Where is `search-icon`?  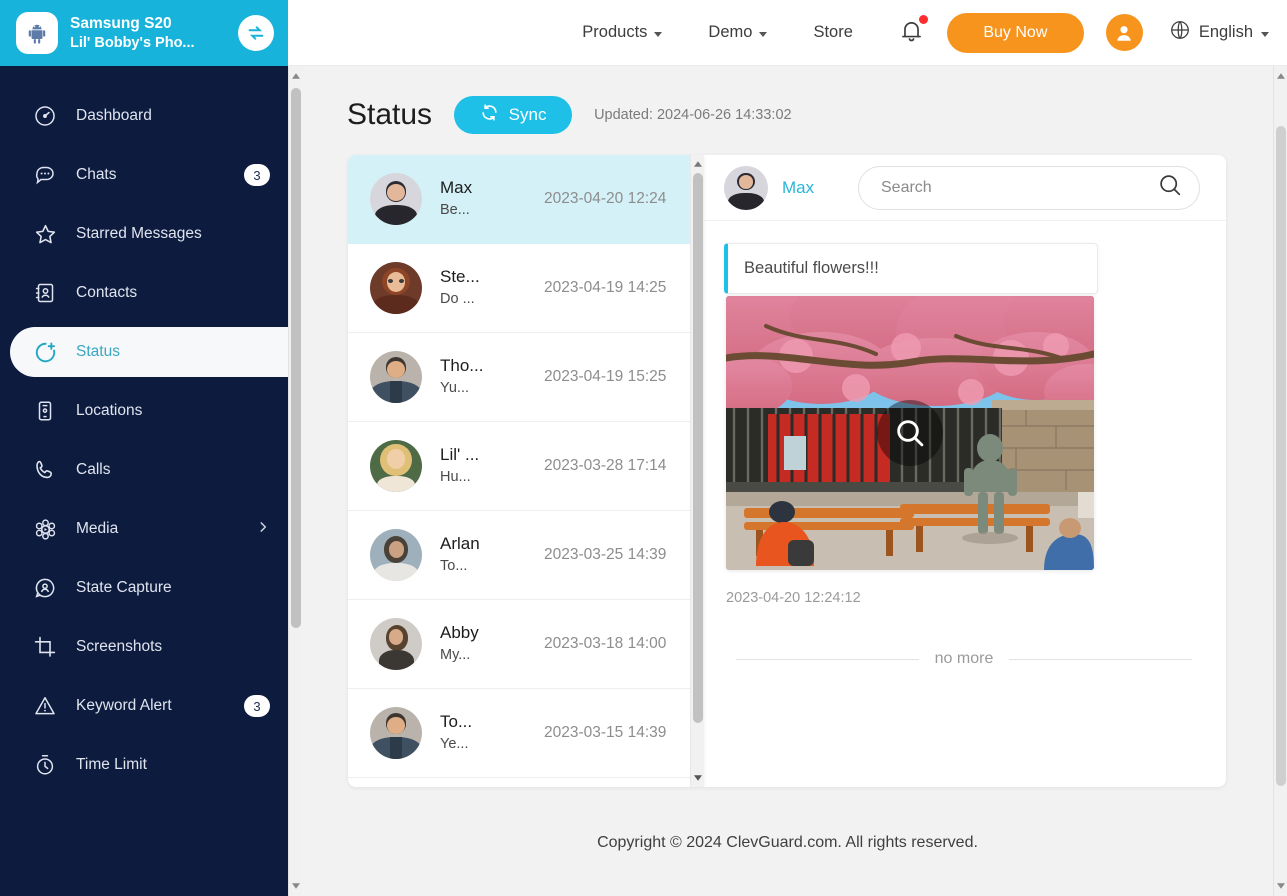 search-icon is located at coordinates (1170, 187).